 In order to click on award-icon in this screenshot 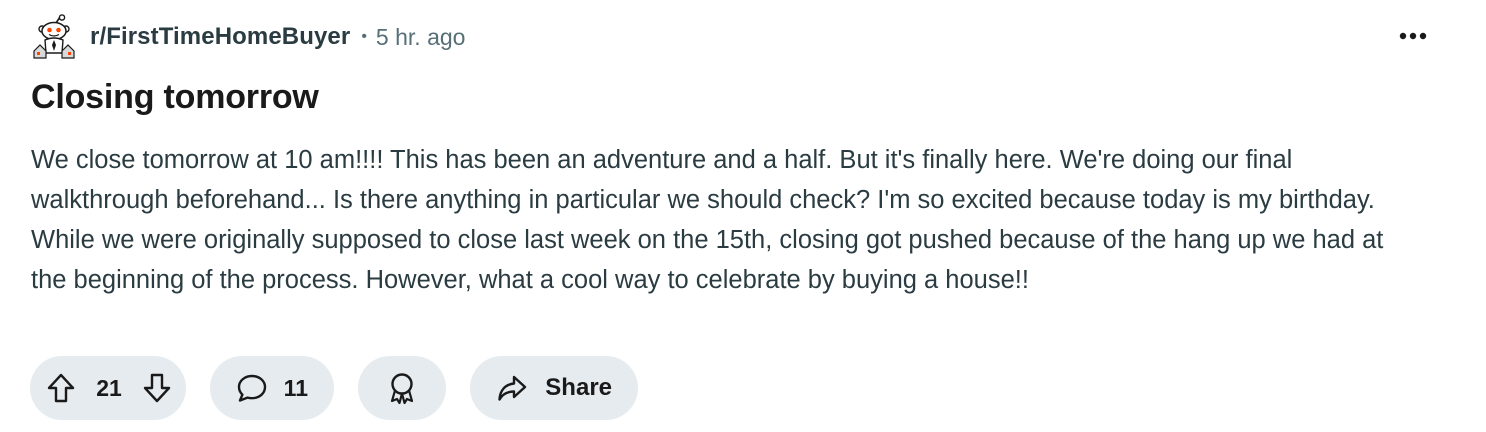, I will do `click(402, 389)`.